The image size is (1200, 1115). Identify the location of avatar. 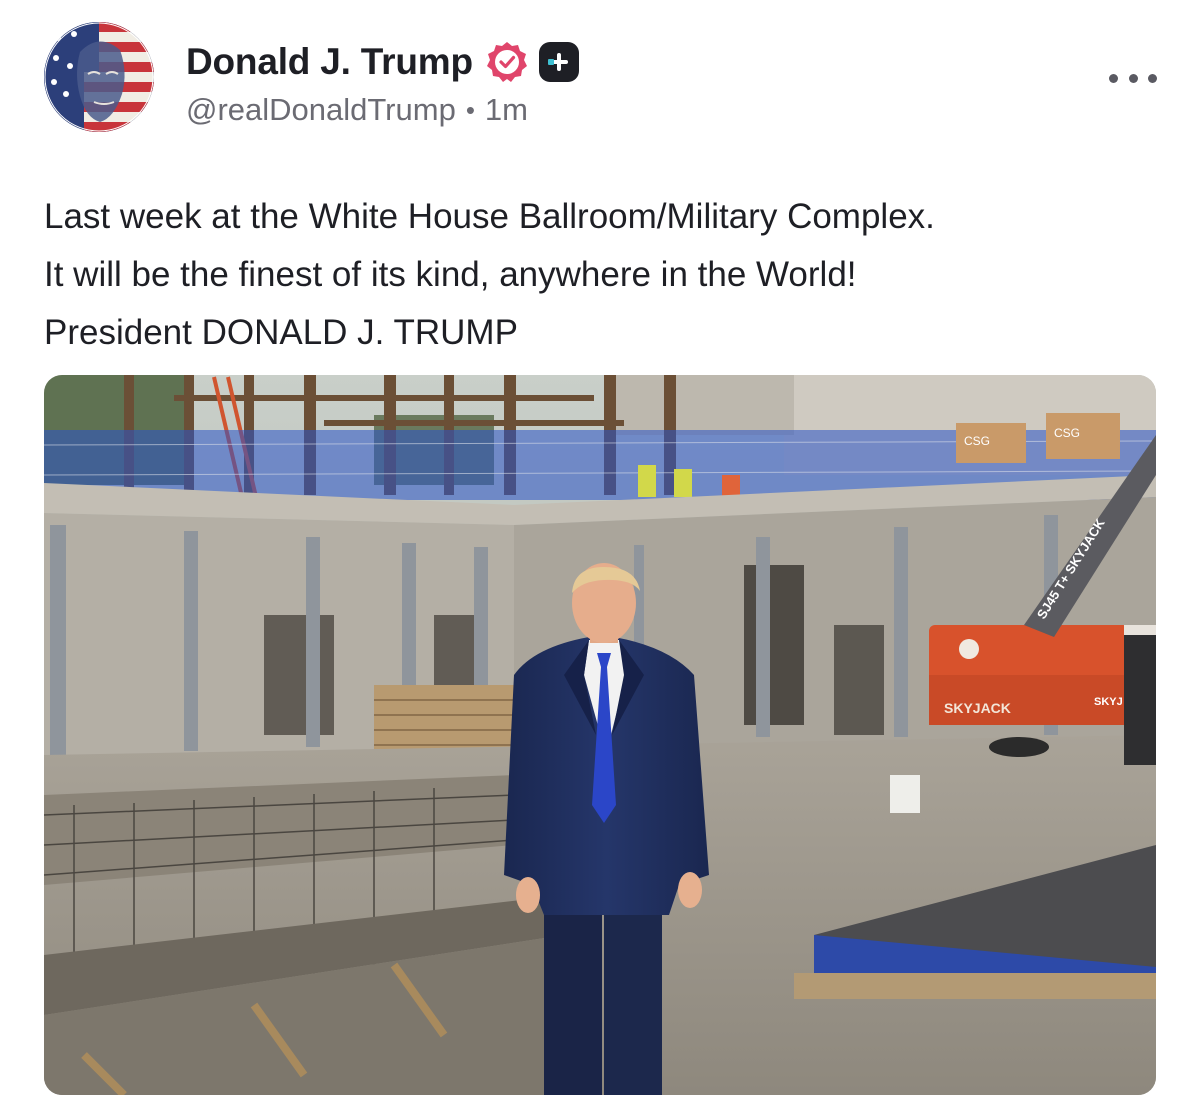
(99, 77).